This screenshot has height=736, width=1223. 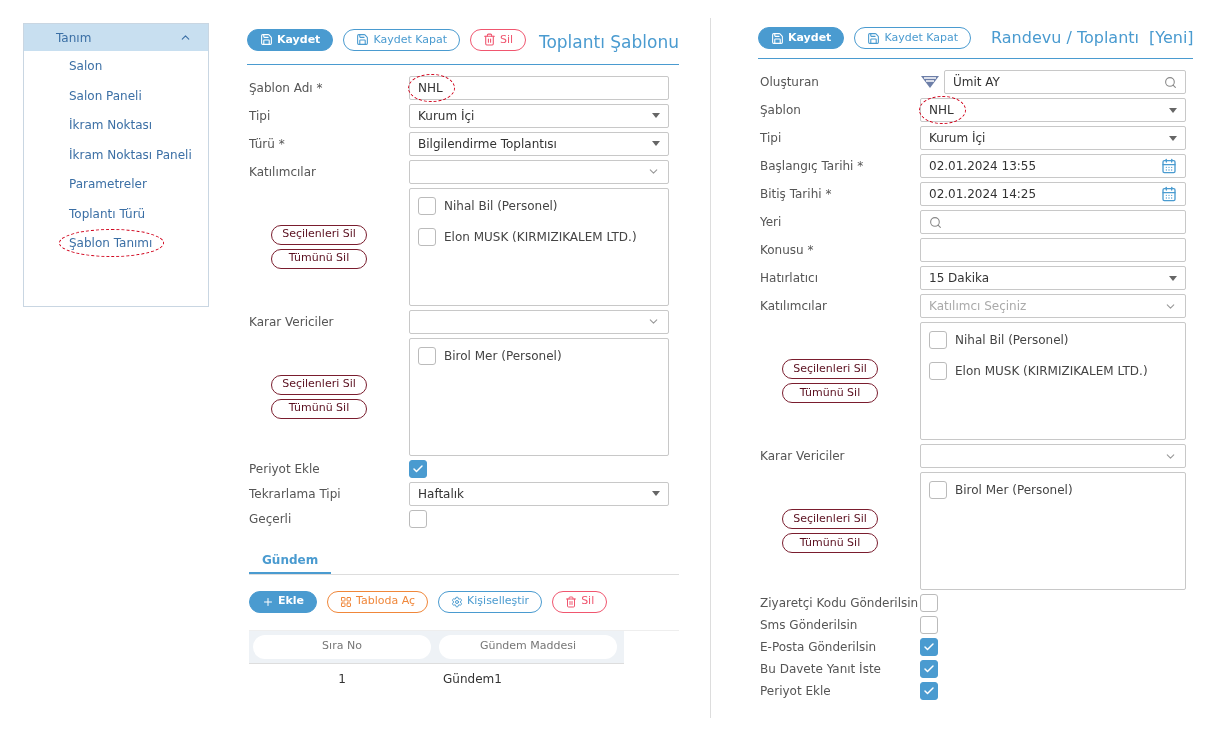 What do you see at coordinates (539, 493) in the screenshot?
I see `select-field: Haftalık` at bounding box center [539, 493].